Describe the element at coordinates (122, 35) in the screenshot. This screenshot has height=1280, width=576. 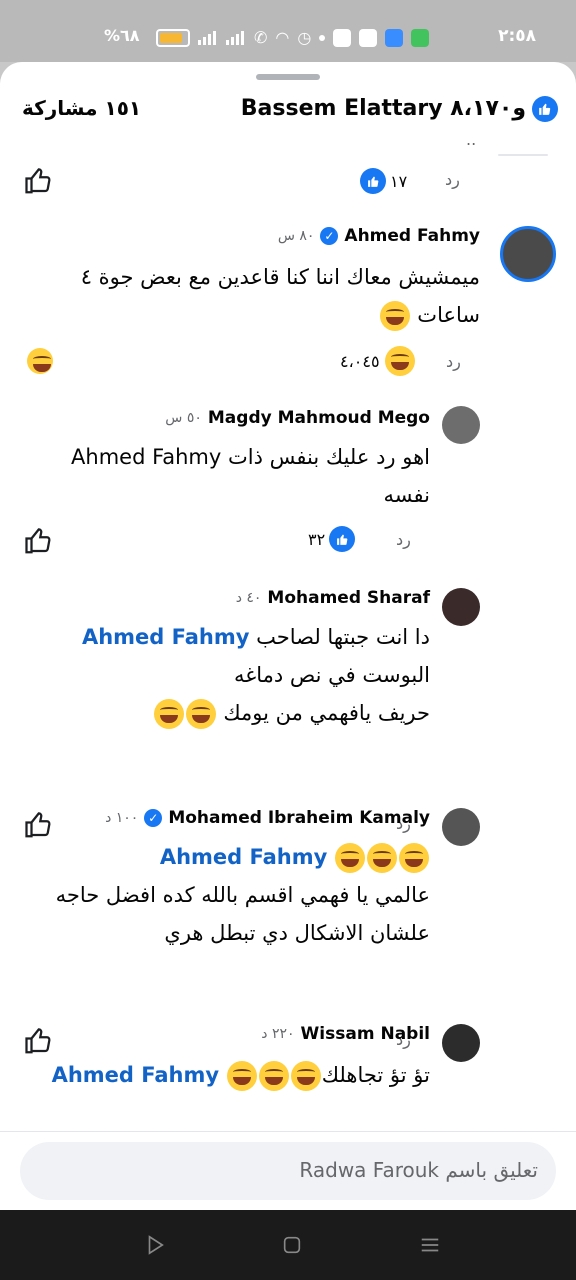
I see `battery-percent: %٦٨` at that location.